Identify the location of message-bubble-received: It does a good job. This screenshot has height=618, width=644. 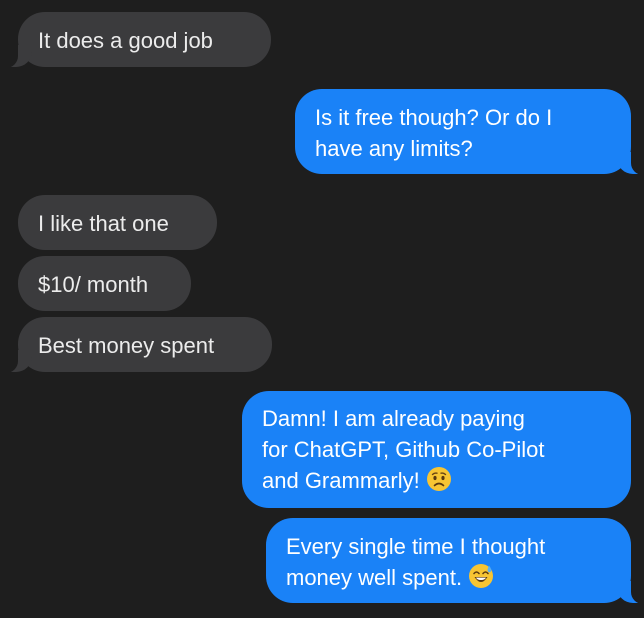
(137, 40).